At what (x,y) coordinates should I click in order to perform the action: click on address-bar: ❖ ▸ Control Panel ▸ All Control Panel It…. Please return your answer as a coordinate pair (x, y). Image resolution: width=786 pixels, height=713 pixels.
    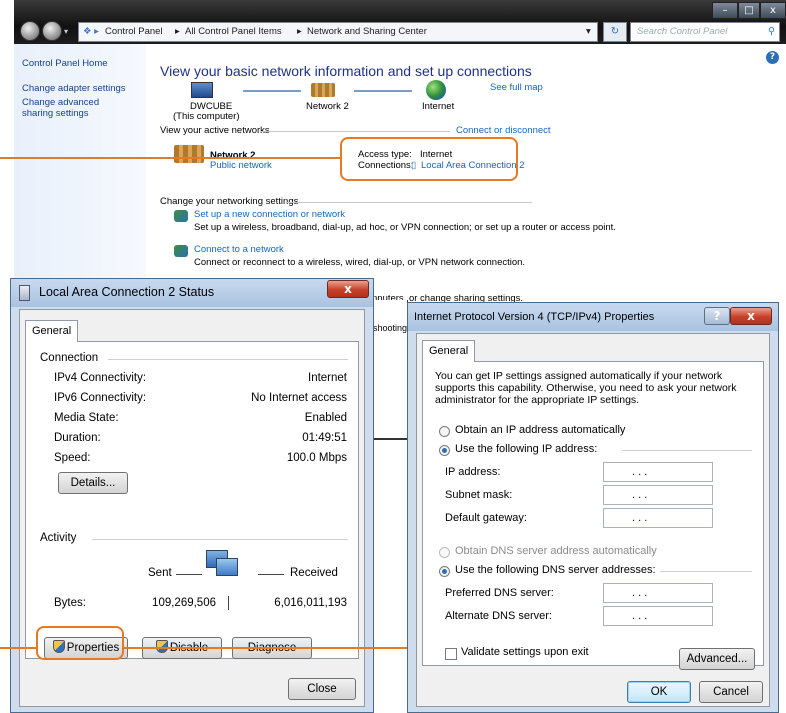
    Looking at the image, I should click on (338, 32).